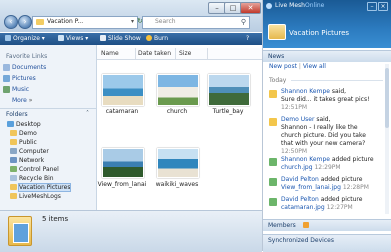 Image resolution: width=391 pixels, height=252 pixels. Describe the element at coordinates (228, 97) in the screenshot. I see `file-tile-turtle-bay: Turtle_bay` at that location.